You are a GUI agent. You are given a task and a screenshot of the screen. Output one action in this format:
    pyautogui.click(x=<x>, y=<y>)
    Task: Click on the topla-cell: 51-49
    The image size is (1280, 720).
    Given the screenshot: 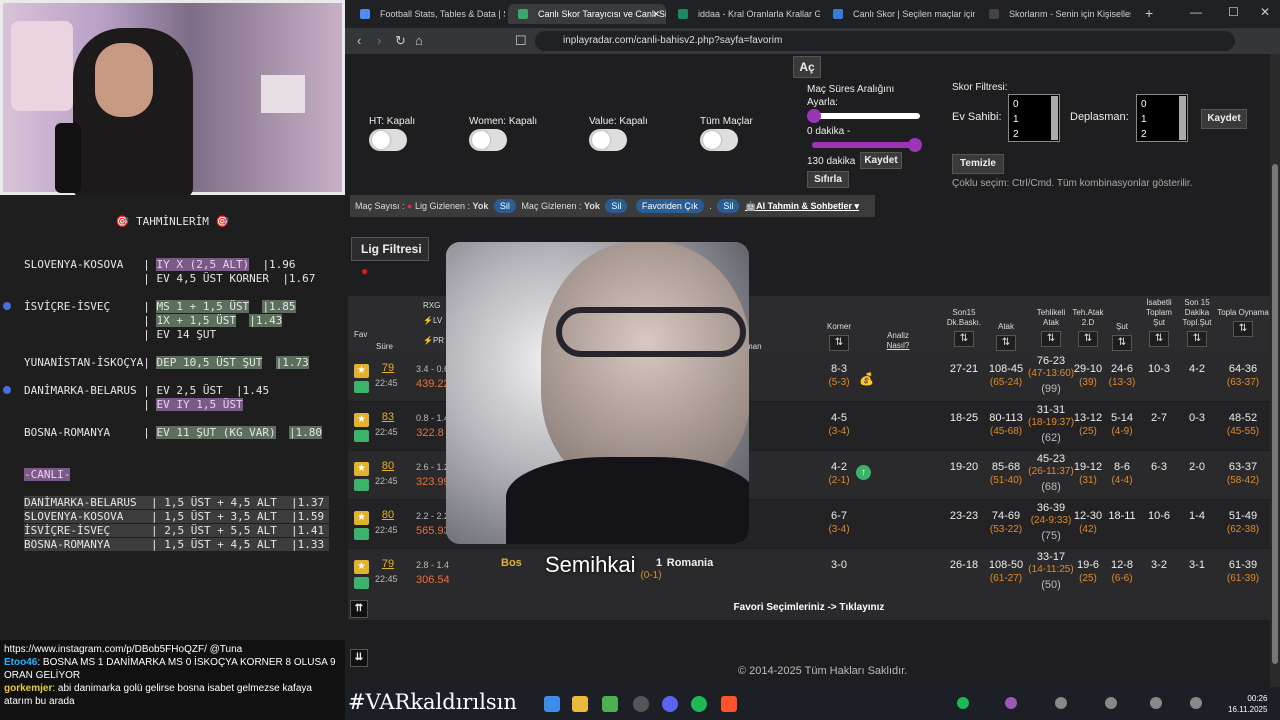 What is the action you would take?
    pyautogui.click(x=1243, y=516)
    